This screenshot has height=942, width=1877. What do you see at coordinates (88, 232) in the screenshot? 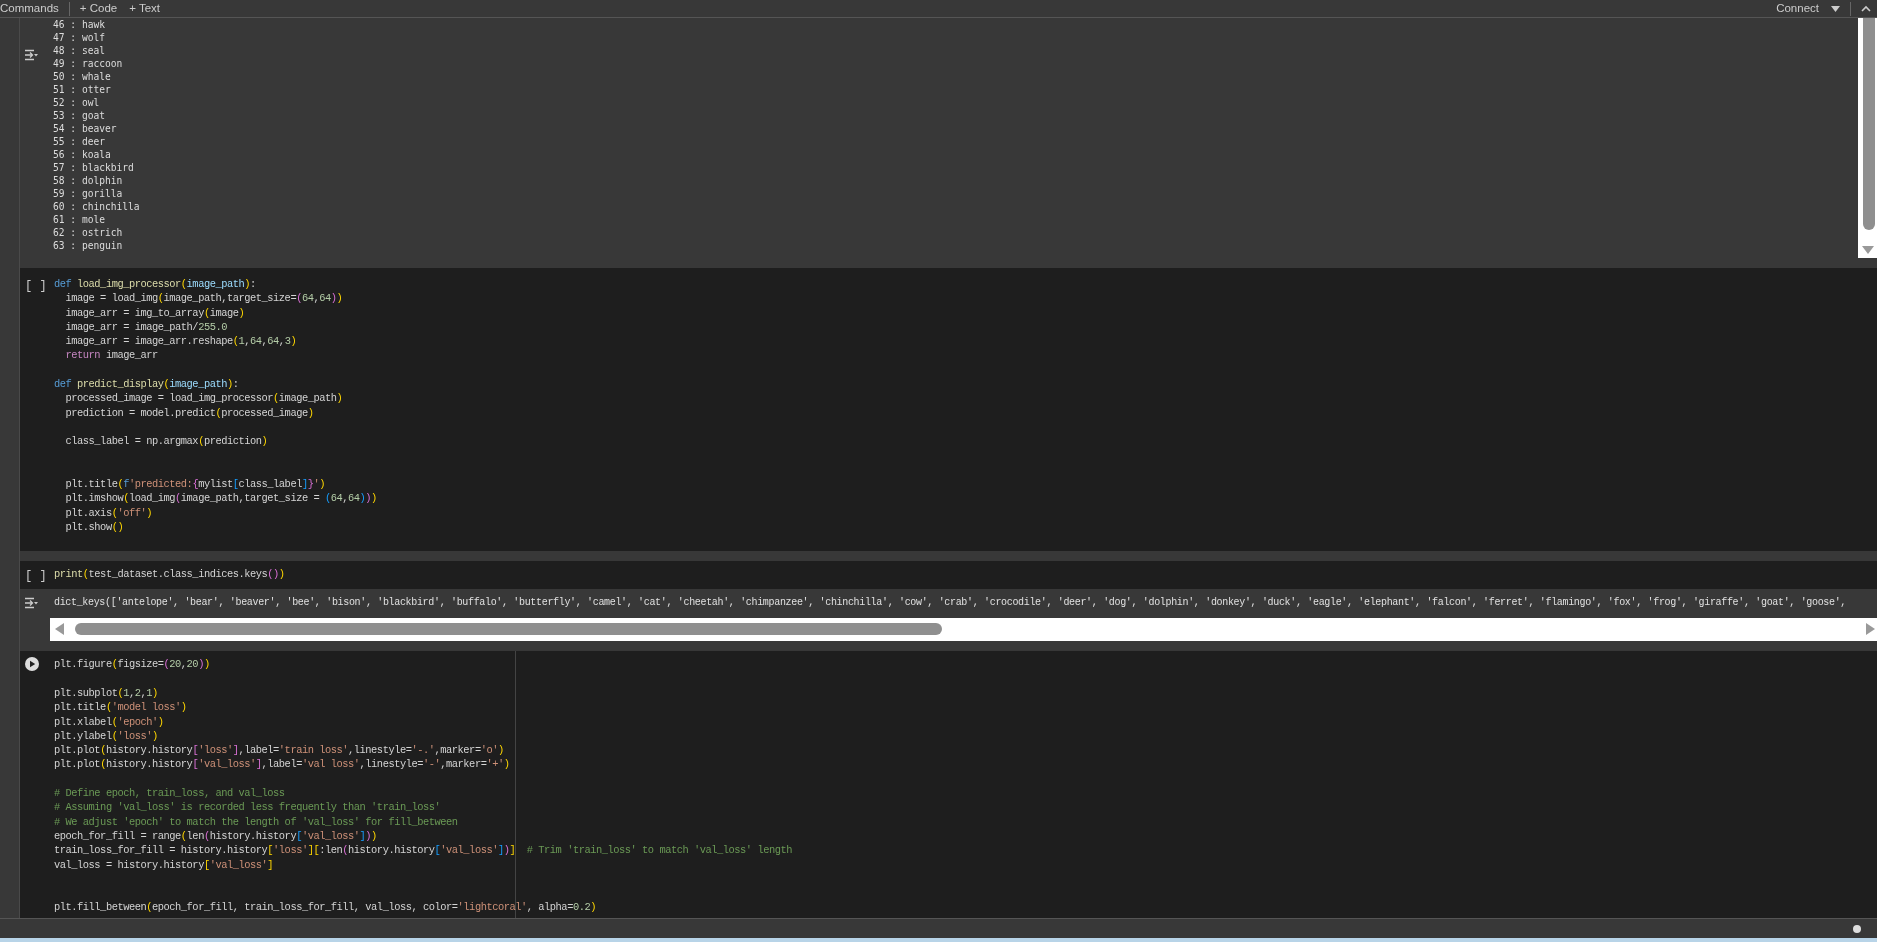
I see `output-line: 62 : ostrich` at bounding box center [88, 232].